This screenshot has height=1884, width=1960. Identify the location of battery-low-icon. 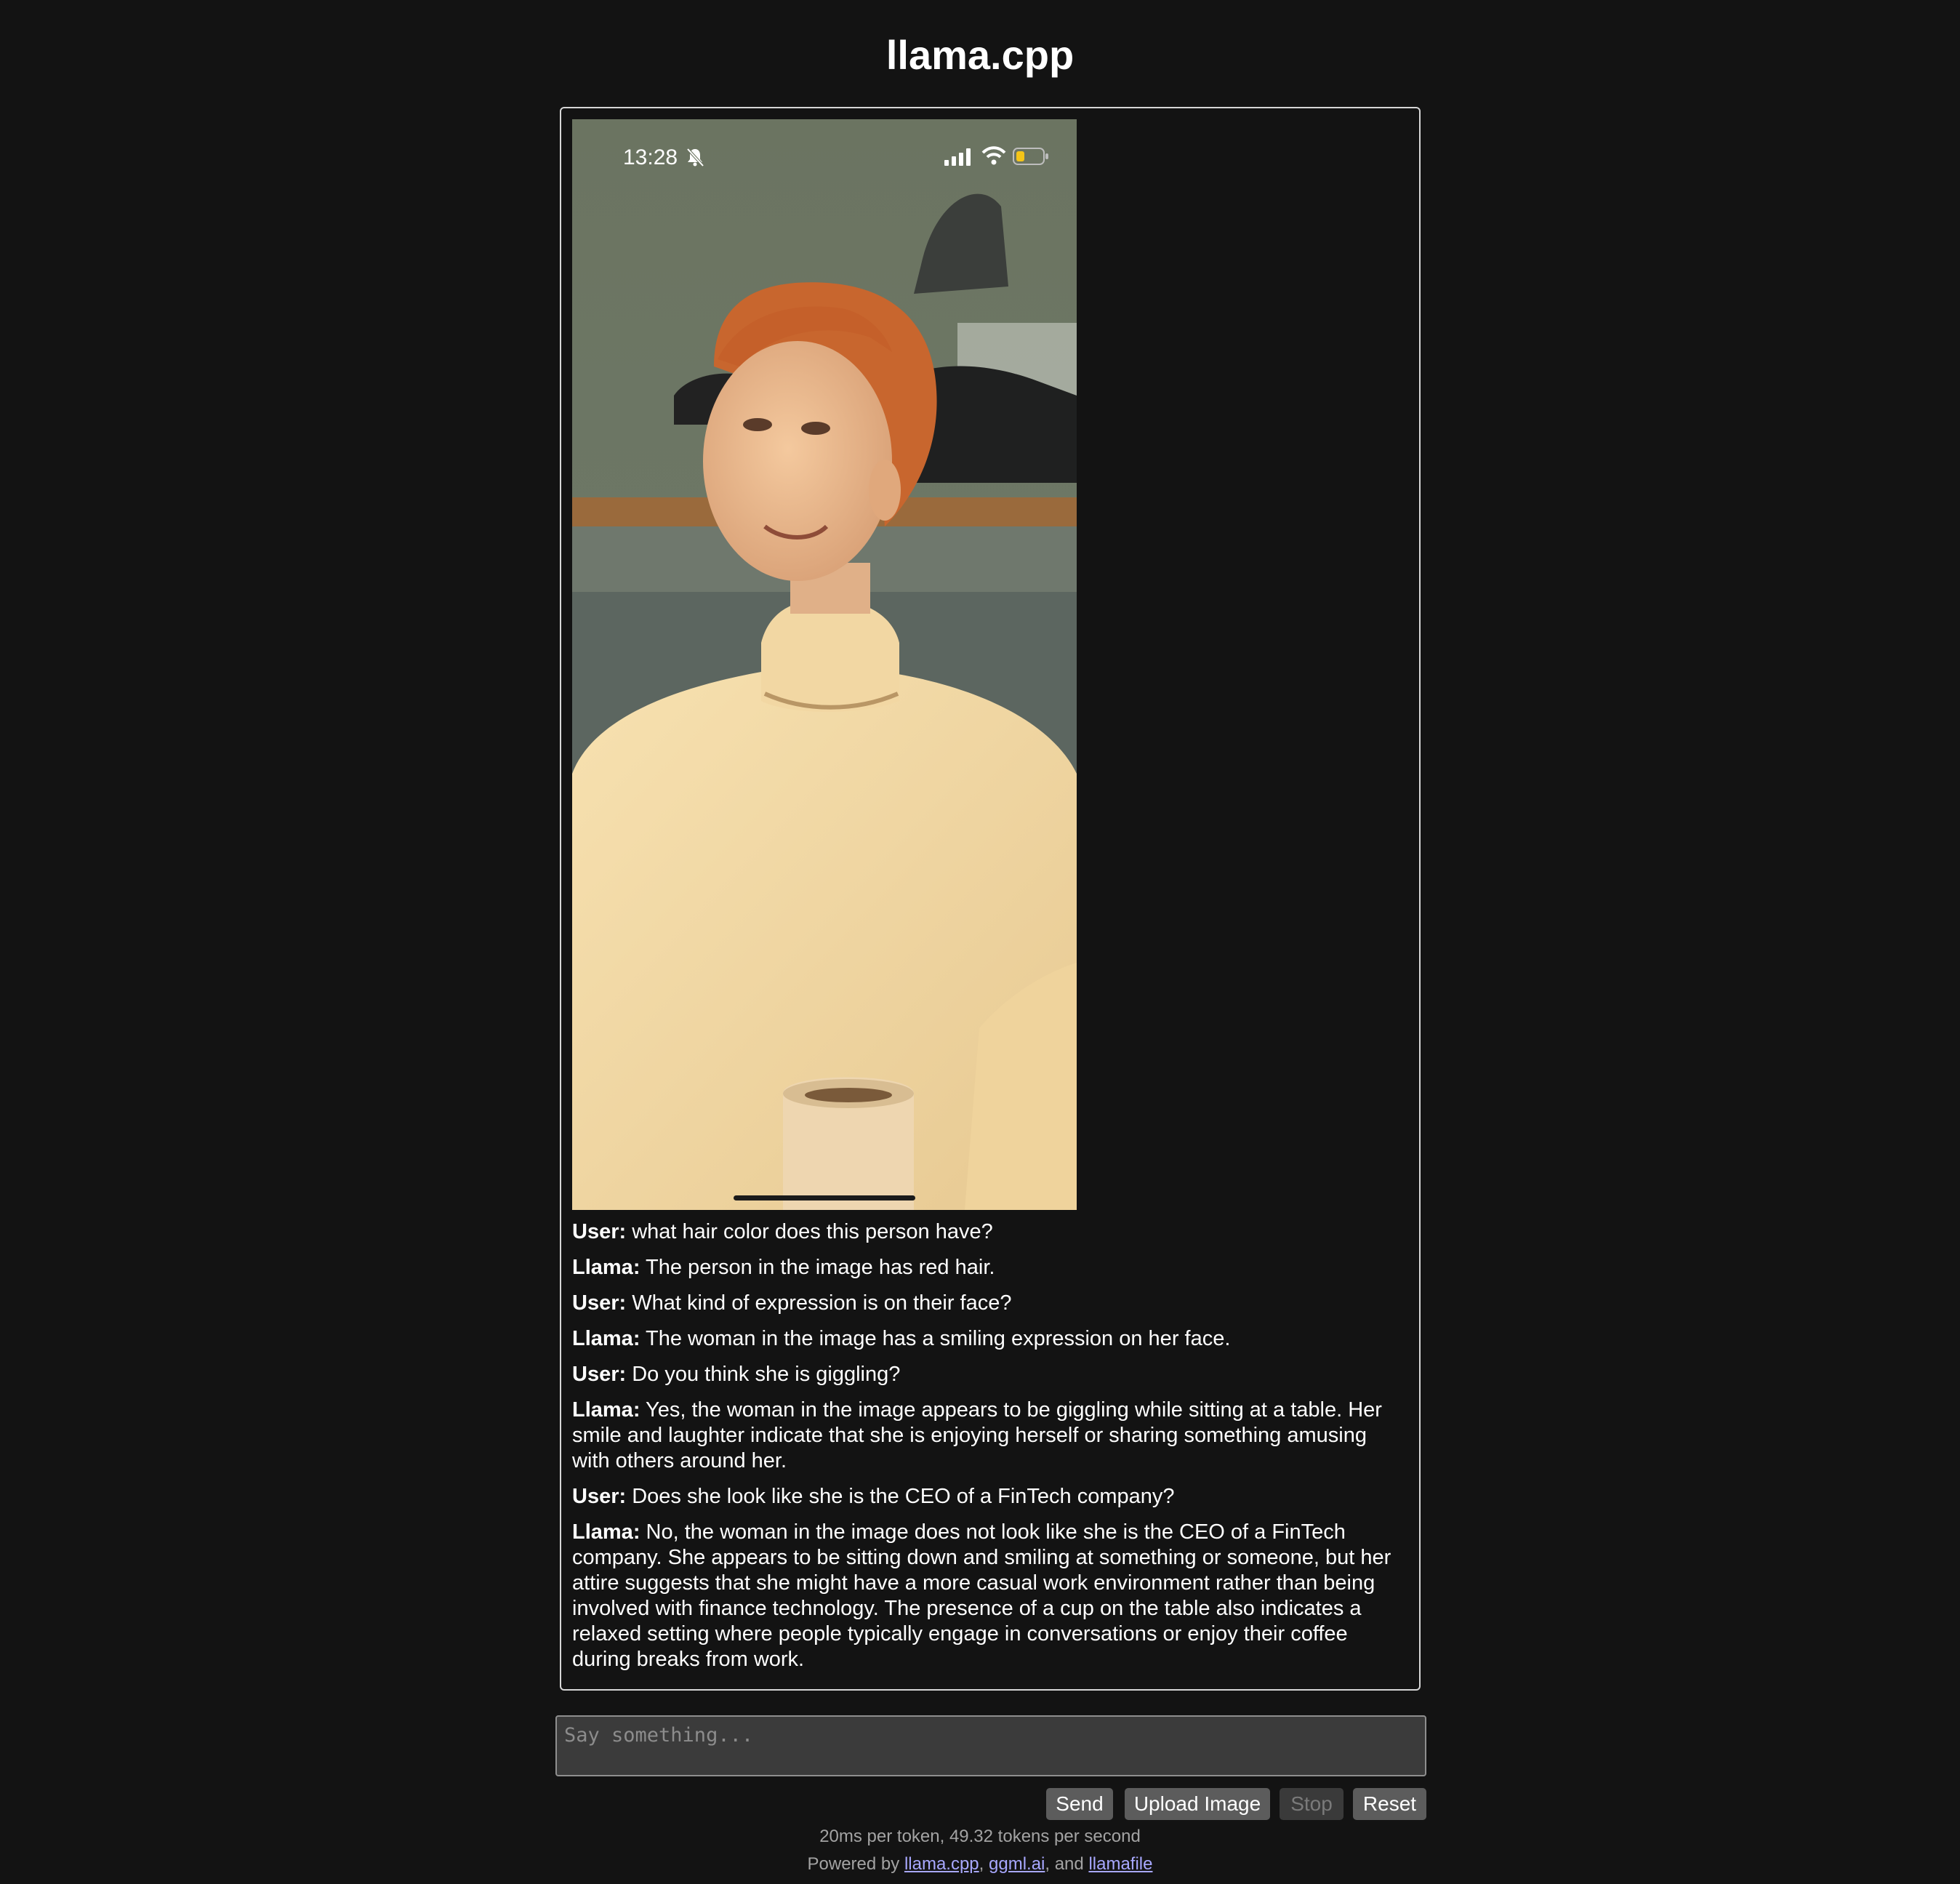
(1031, 156).